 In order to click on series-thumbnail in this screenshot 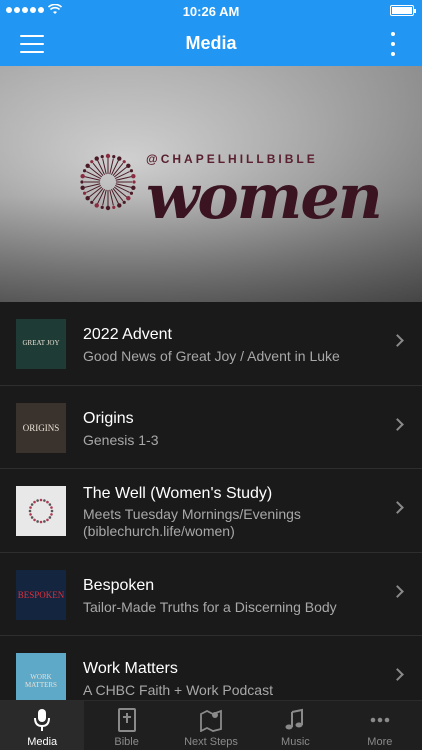, I will do `click(41, 511)`.